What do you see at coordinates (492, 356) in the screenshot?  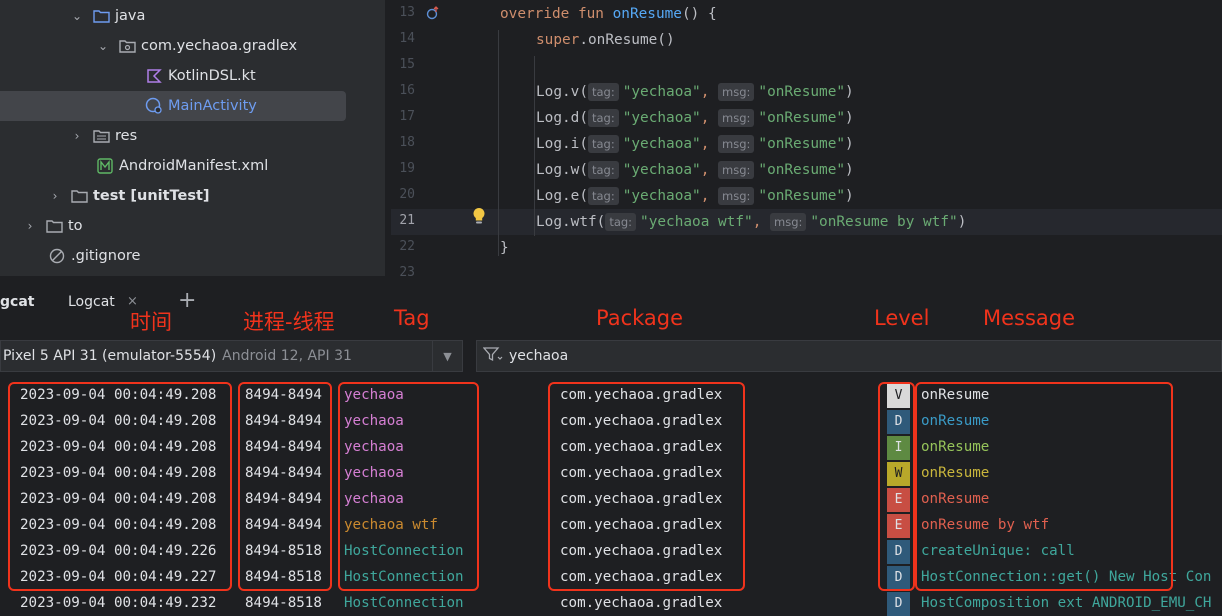 I see `filter-icon` at bounding box center [492, 356].